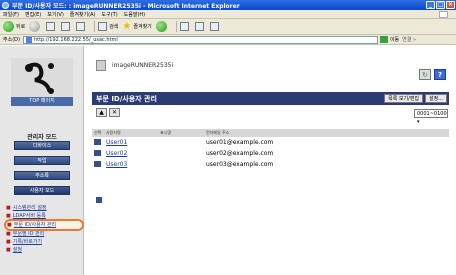 This screenshot has width=456, height=275. What do you see at coordinates (42, 145) in the screenshot?
I see `device-button: 디바이스` at bounding box center [42, 145].